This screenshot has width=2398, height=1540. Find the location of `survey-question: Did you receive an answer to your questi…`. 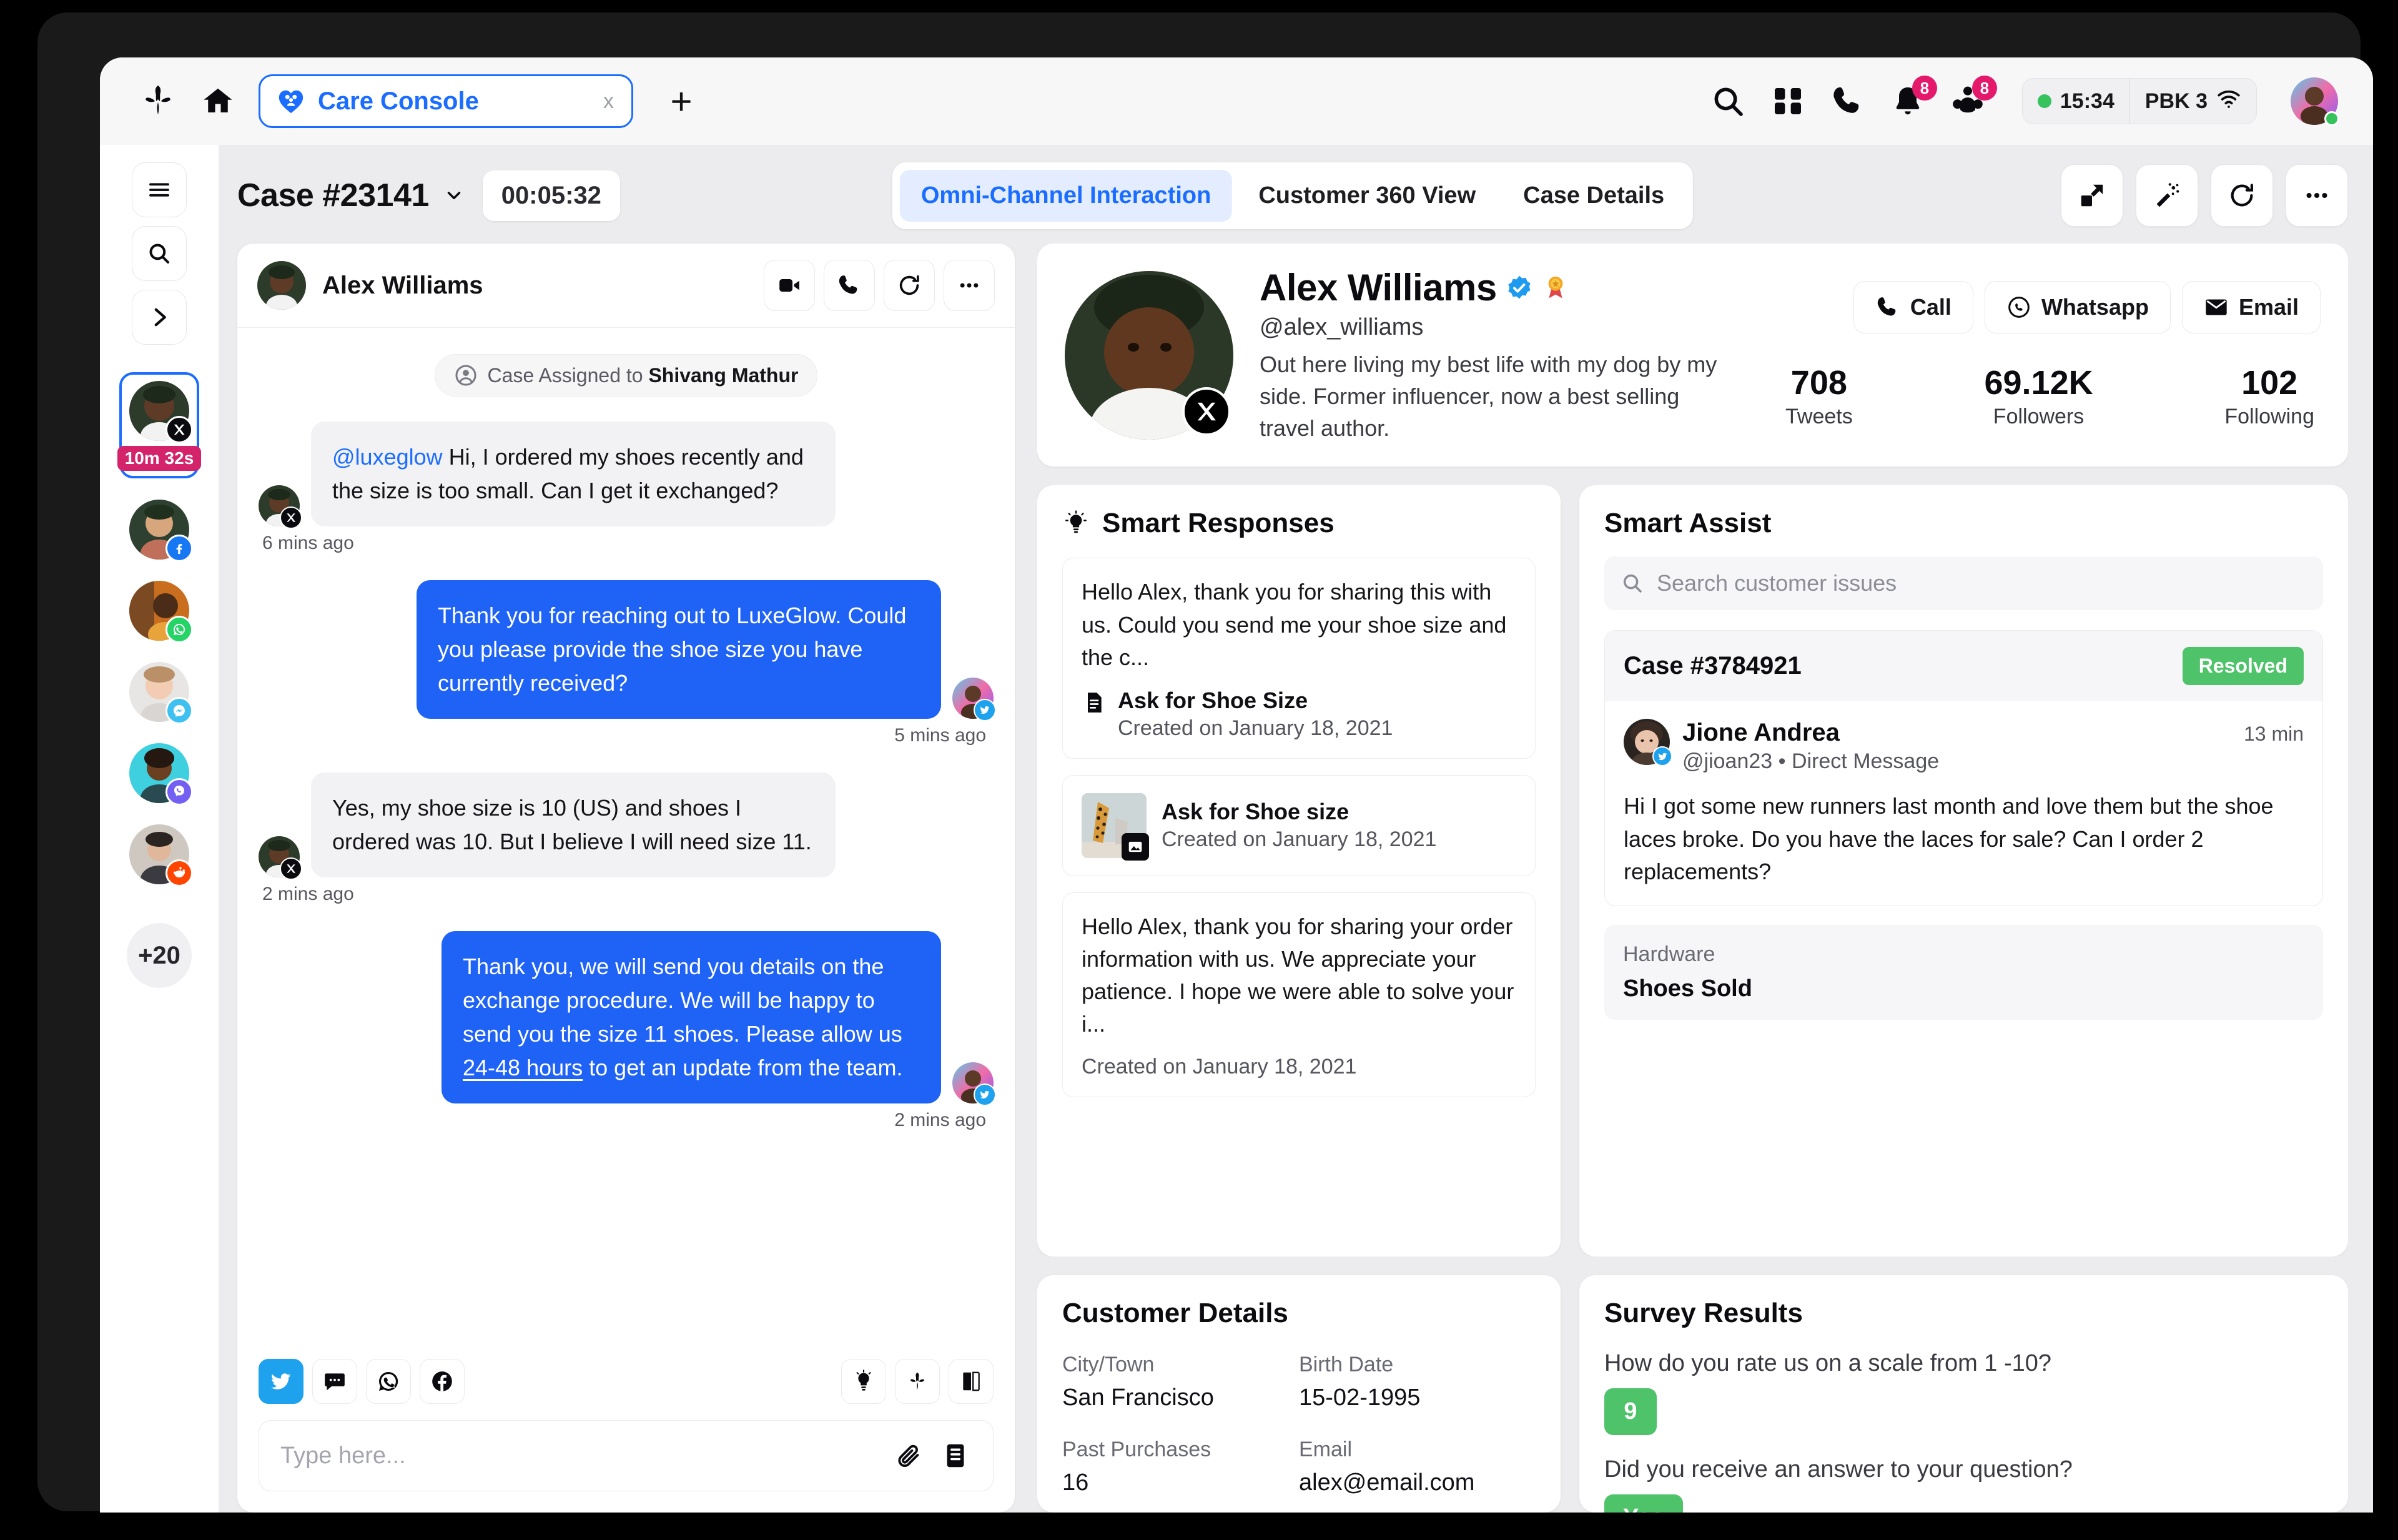

survey-question: Did you receive an answer to your questi… is located at coordinates (1838, 1469).